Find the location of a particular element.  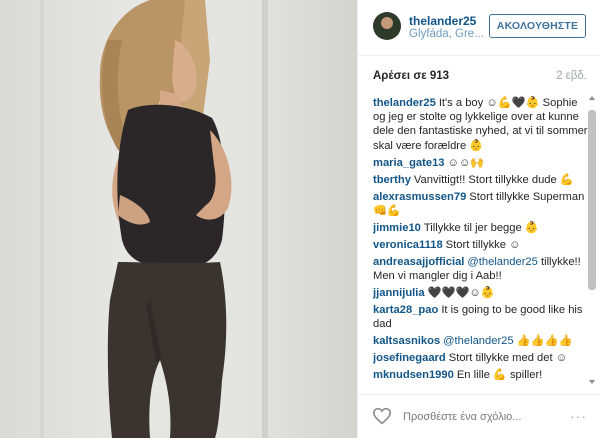

comment-text: Vanvittigt!! Stort tillykke dude 💪 is located at coordinates (493, 179).